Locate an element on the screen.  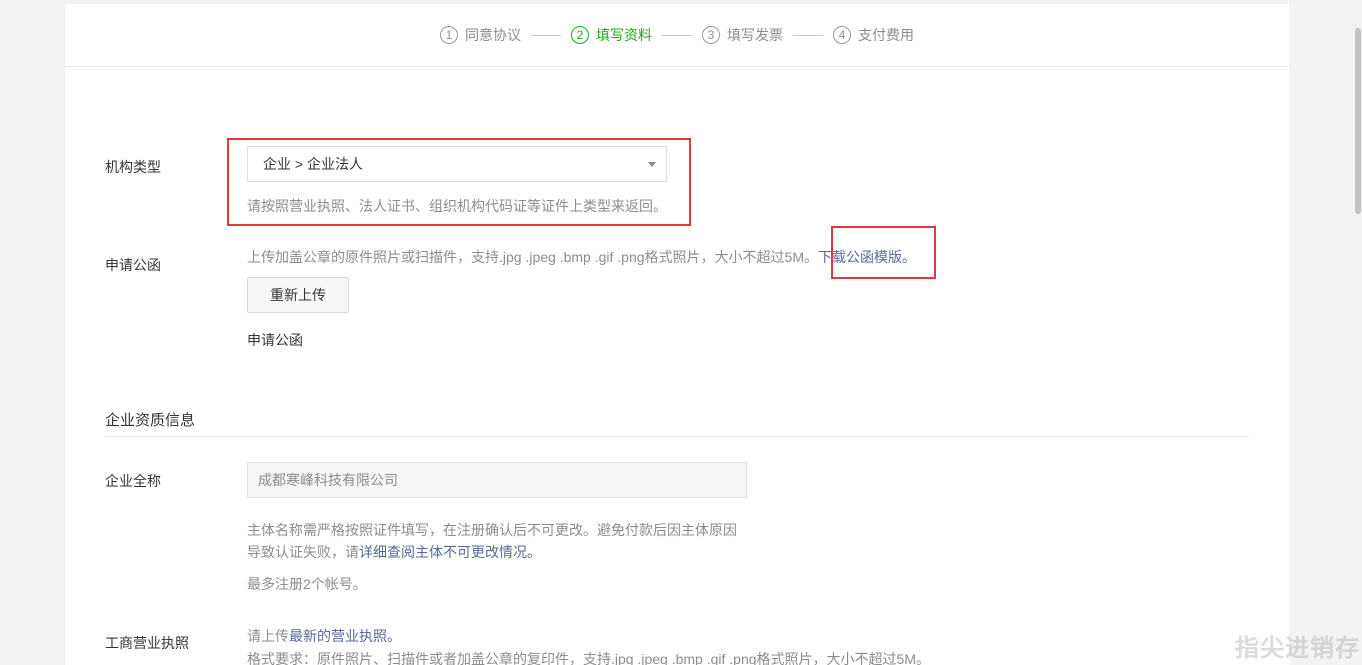
org-type-label: 机构类型 is located at coordinates (133, 167).